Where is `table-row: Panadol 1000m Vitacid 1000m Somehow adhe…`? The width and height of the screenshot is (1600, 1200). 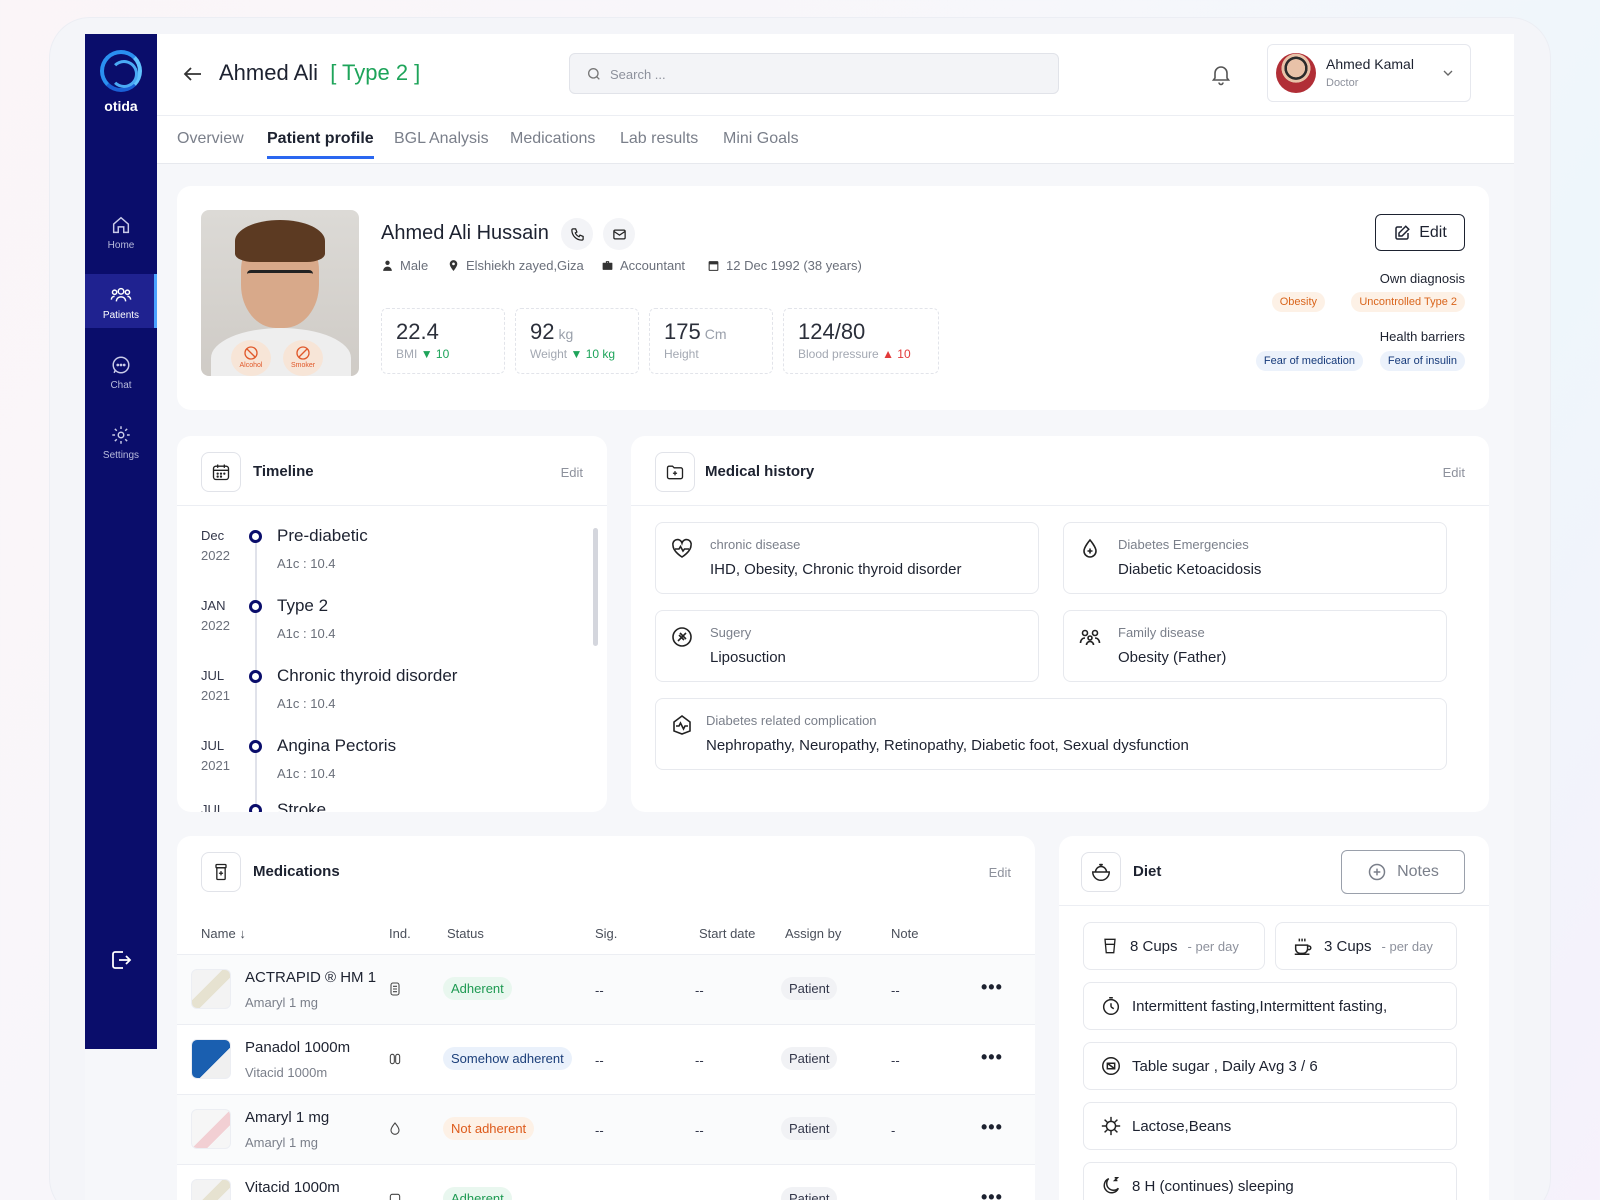
table-row: Panadol 1000m Vitacid 1000m Somehow adhe… is located at coordinates (606, 1059).